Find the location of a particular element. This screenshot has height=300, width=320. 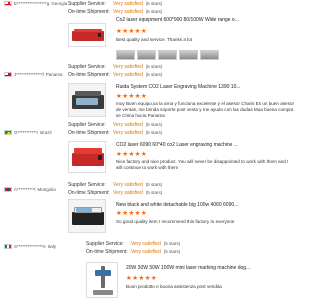

reviewer-country: Panama is located at coordinates (54, 74).